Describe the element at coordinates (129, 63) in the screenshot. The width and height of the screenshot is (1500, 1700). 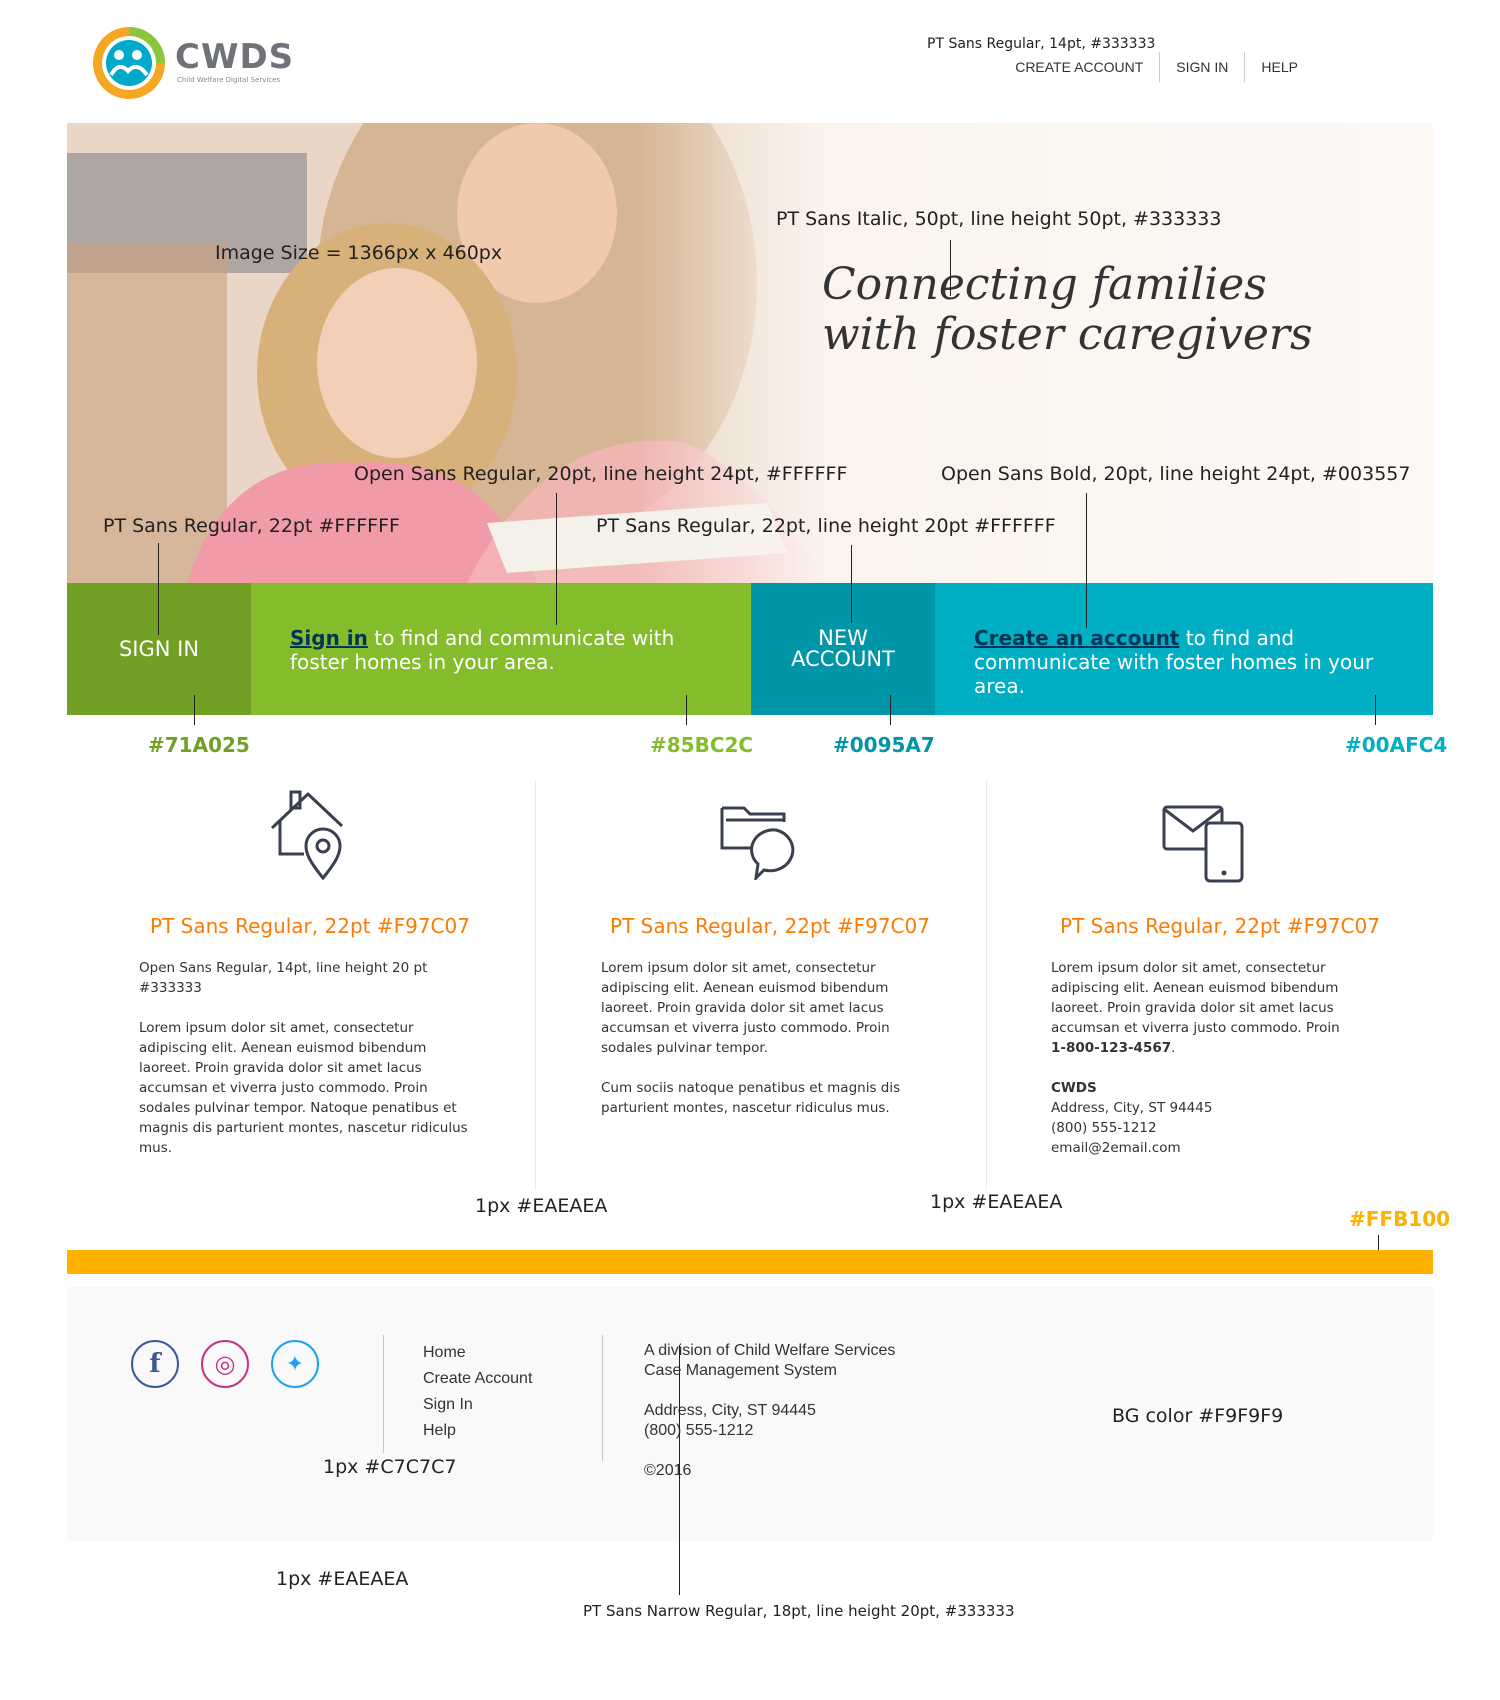
I see `logo-emblem-icon` at that location.